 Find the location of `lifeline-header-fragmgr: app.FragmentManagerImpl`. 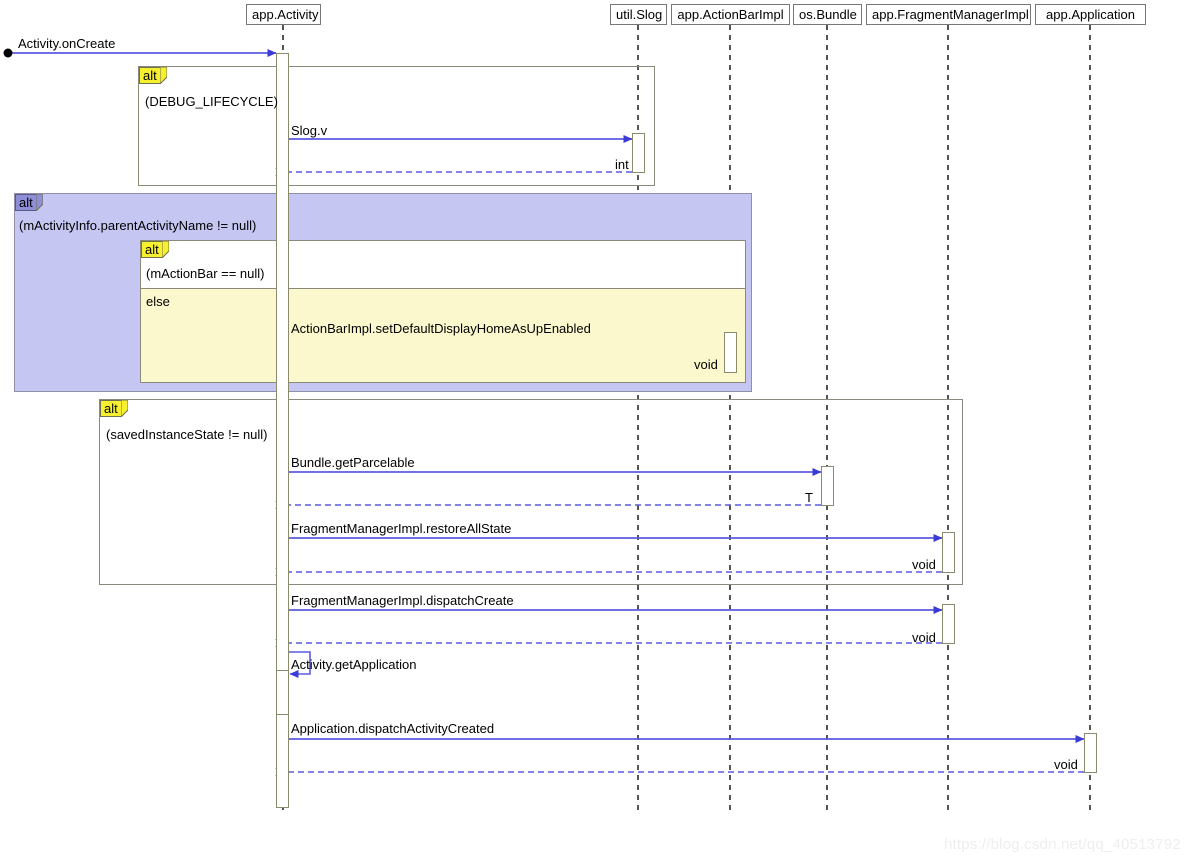

lifeline-header-fragmgr: app.FragmentManagerImpl is located at coordinates (948, 14).